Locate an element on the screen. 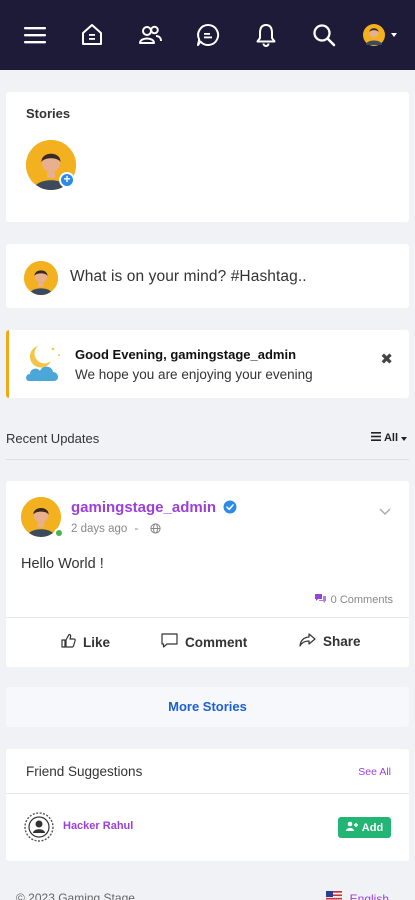 The height and width of the screenshot is (900, 415). footer-copyright: © 2023 Gaming Stage is located at coordinates (75, 895).